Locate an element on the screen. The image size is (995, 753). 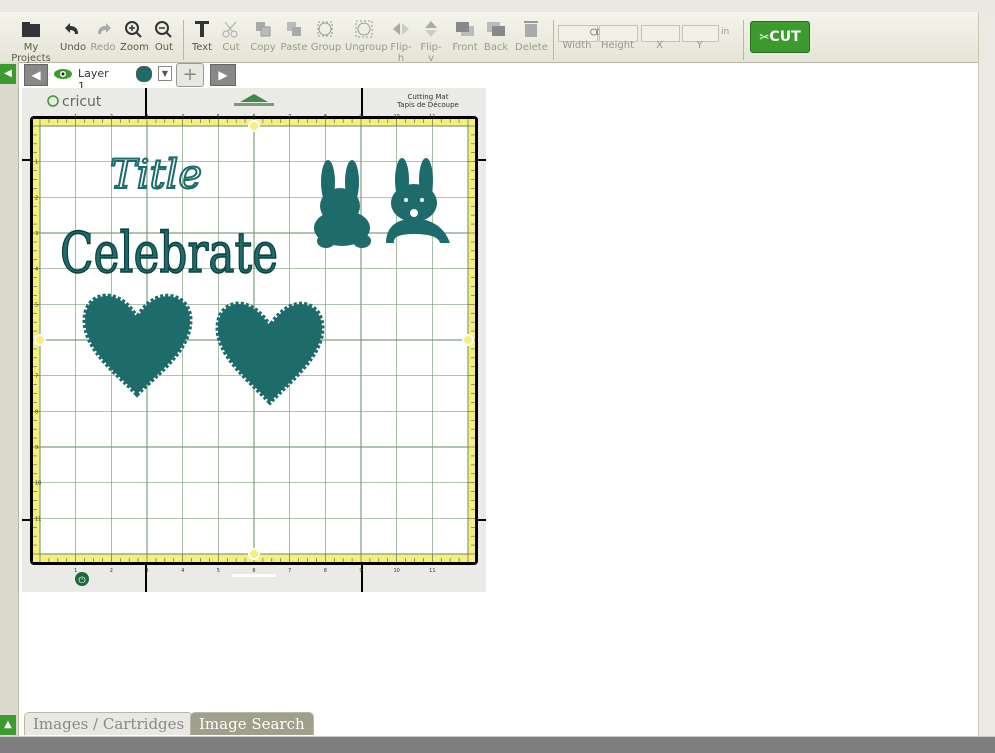
zoom-out-label: Out is located at coordinates (164, 47).